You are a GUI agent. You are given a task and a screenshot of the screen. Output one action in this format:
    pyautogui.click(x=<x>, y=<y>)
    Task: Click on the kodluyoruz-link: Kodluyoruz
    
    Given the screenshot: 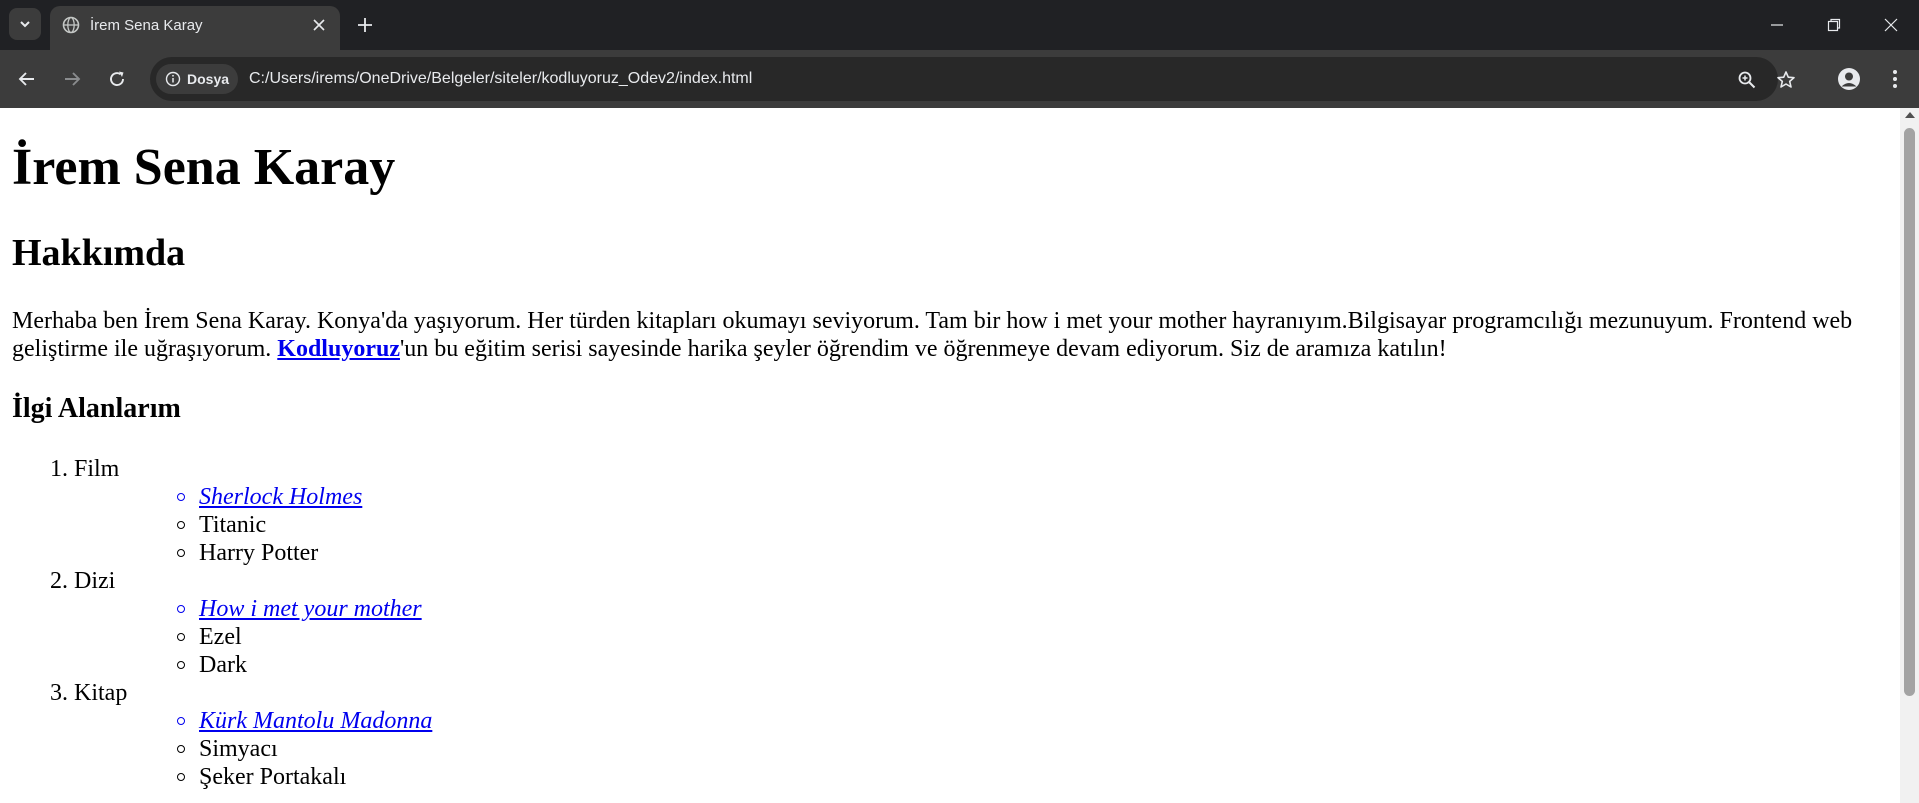 What is the action you would take?
    pyautogui.click(x=338, y=349)
    